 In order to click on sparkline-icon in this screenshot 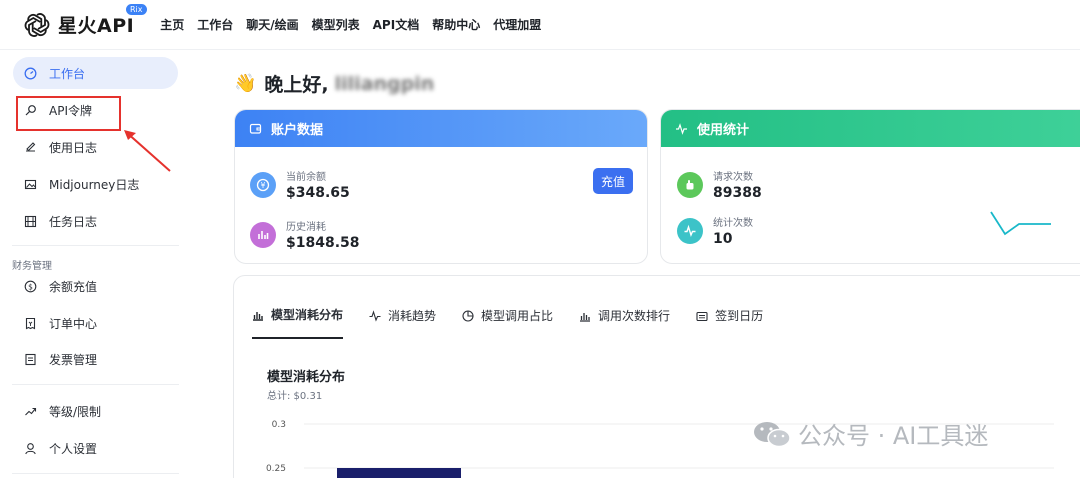, I will do `click(1020, 223)`.